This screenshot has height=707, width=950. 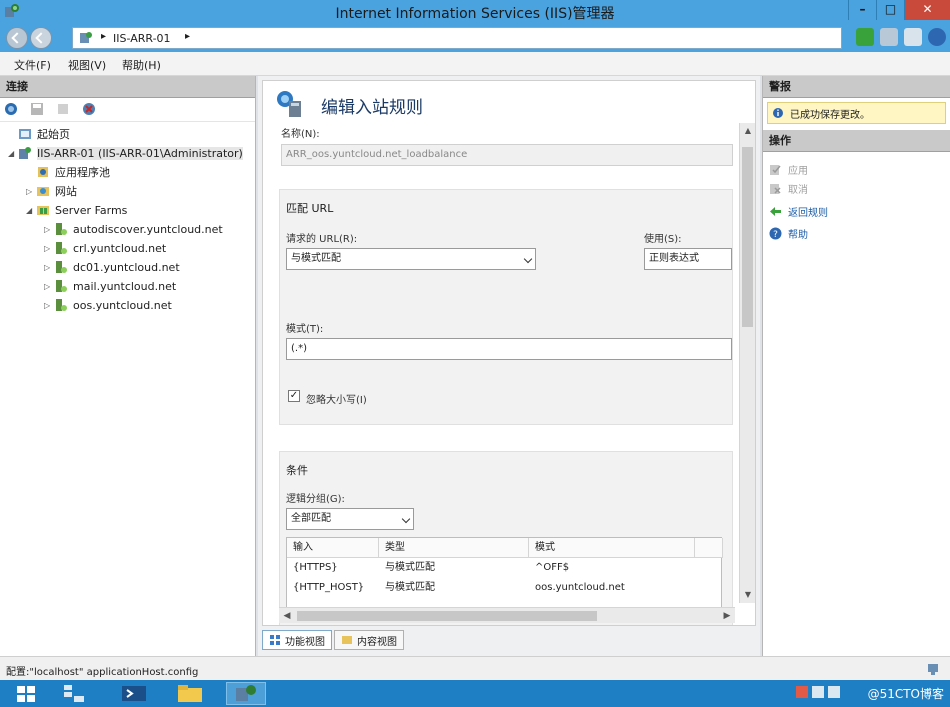 What do you see at coordinates (74, 693) in the screenshot?
I see `taskbar-server-manager` at bounding box center [74, 693].